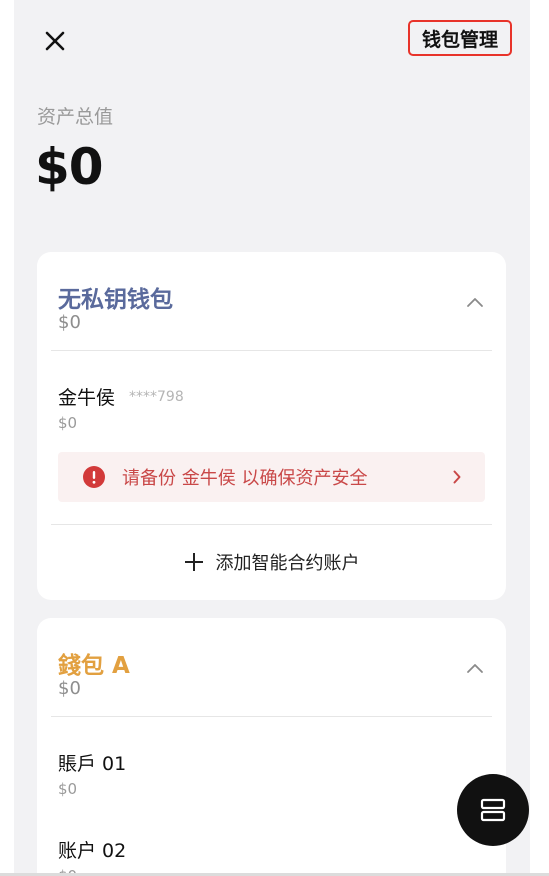 The width and height of the screenshot is (549, 876). I want to click on backup-warning-text: 请备份 金牛侯 以确保资产安全, so click(245, 478).